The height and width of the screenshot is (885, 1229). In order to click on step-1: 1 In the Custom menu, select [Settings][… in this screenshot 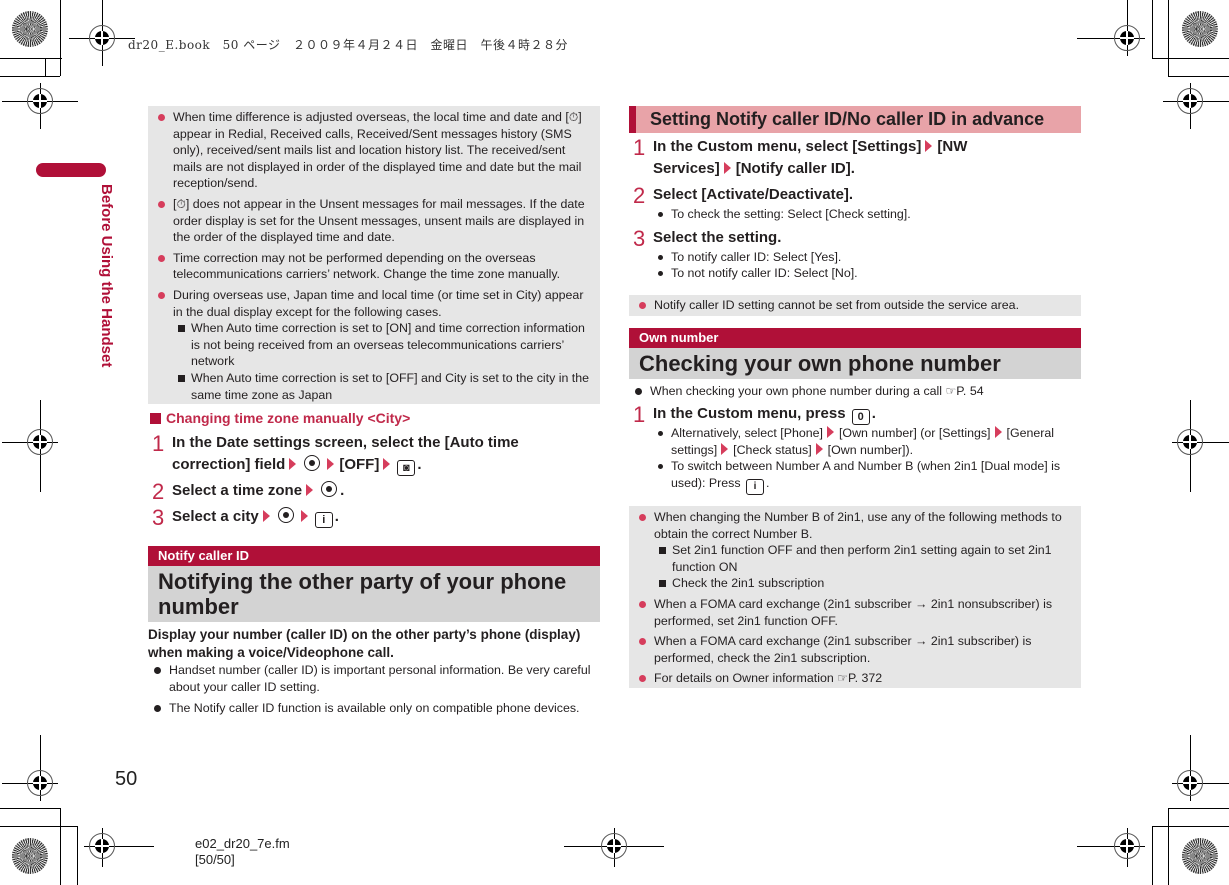, I will do `click(800, 156)`.